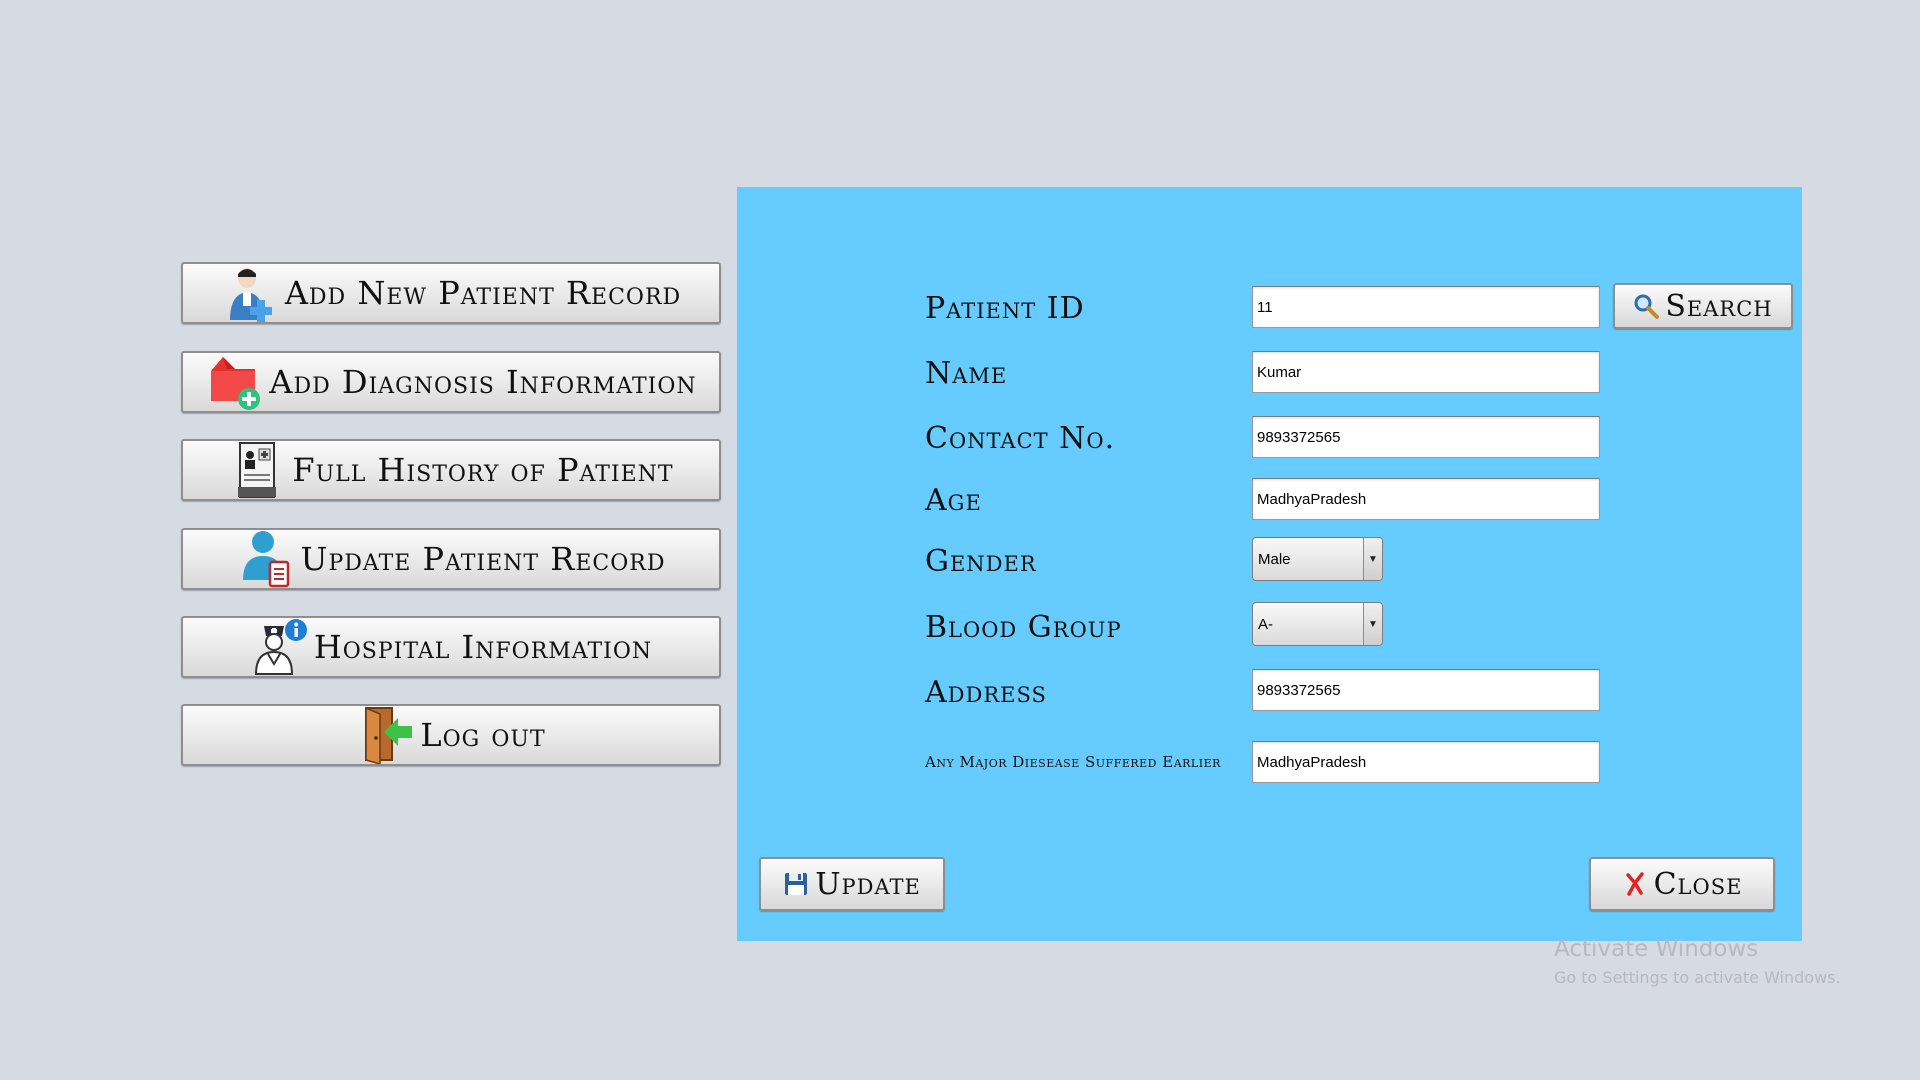 This screenshot has width=1920, height=1080. I want to click on add-diagnosis-information-button: Add Diagnosis Information, so click(451, 382).